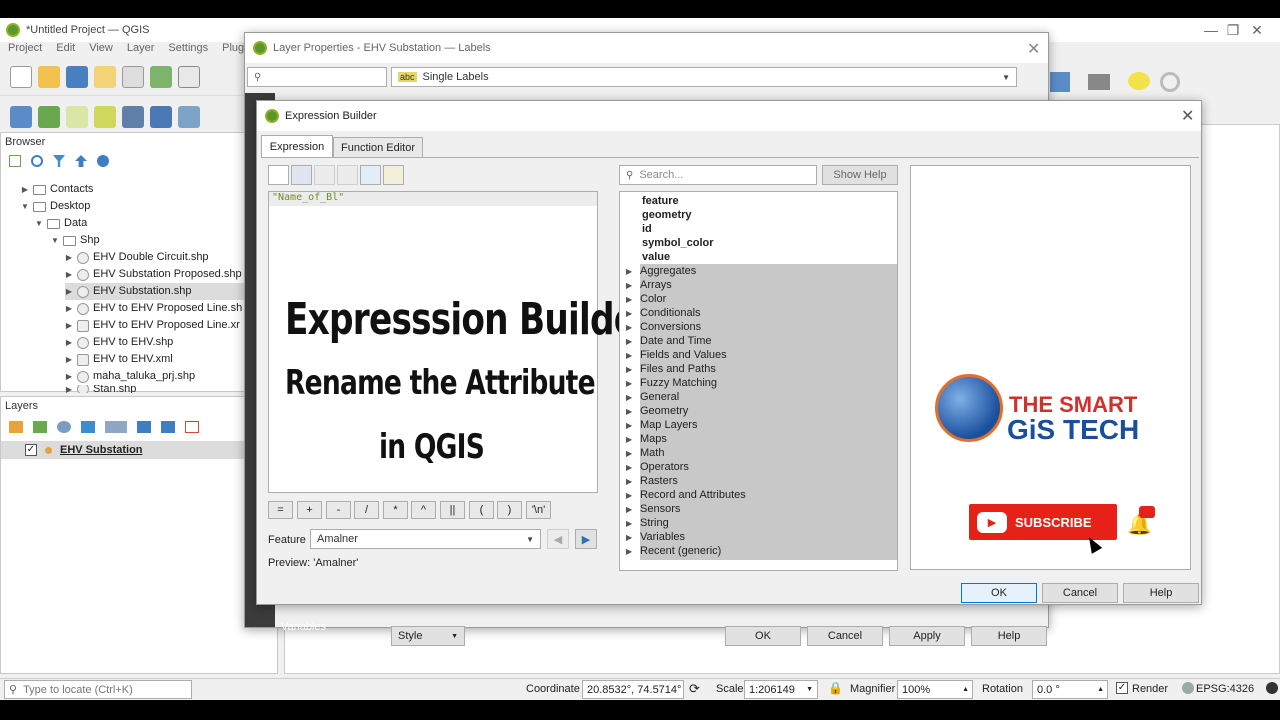  What do you see at coordinates (338, 510) in the screenshot?
I see `operator-minus-button: -` at bounding box center [338, 510].